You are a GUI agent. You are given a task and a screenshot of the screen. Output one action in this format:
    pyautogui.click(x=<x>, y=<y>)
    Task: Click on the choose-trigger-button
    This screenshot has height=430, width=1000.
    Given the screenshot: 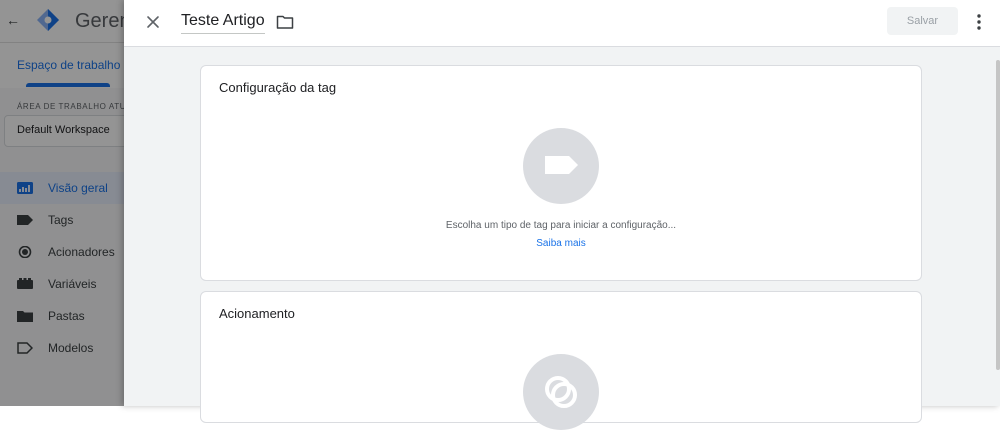 What is the action you would take?
    pyautogui.click(x=561, y=392)
    